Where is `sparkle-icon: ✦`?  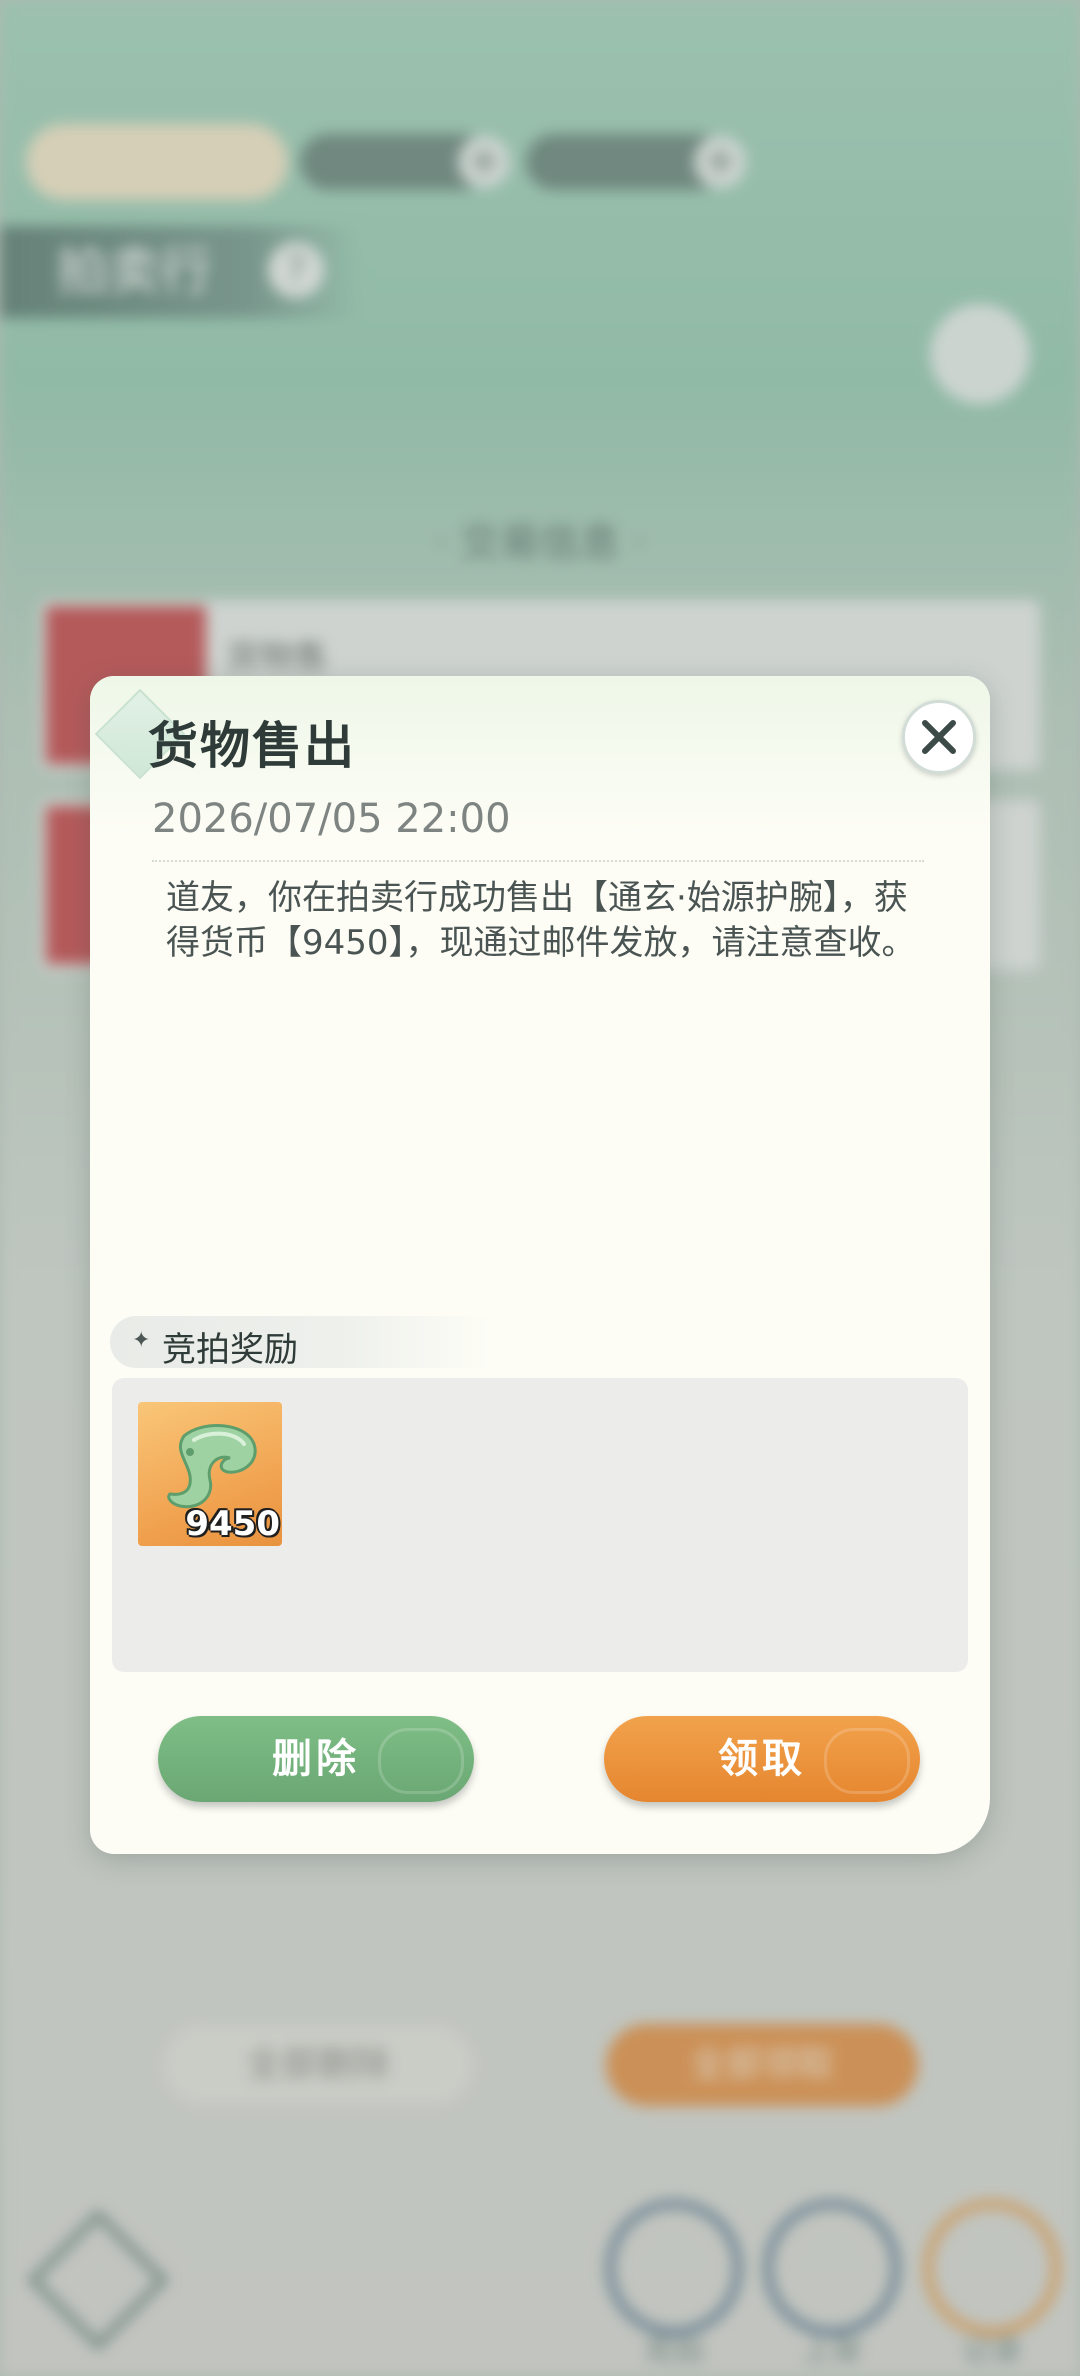 sparkle-icon: ✦ is located at coordinates (141, 1340).